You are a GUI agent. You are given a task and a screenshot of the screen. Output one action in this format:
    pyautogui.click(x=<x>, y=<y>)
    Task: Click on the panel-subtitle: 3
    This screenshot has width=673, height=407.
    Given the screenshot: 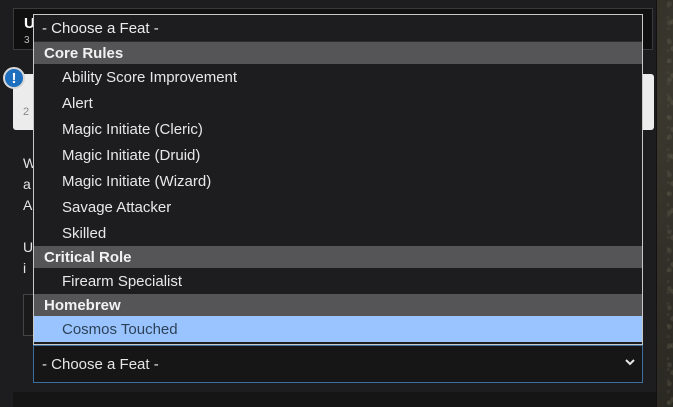 What is the action you would take?
    pyautogui.click(x=27, y=40)
    